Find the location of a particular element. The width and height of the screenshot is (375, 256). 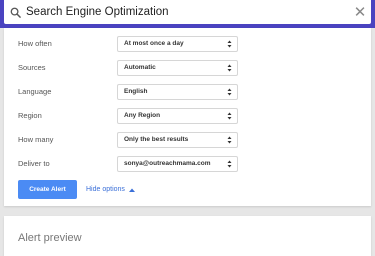

select-value: Automatic is located at coordinates (140, 67).